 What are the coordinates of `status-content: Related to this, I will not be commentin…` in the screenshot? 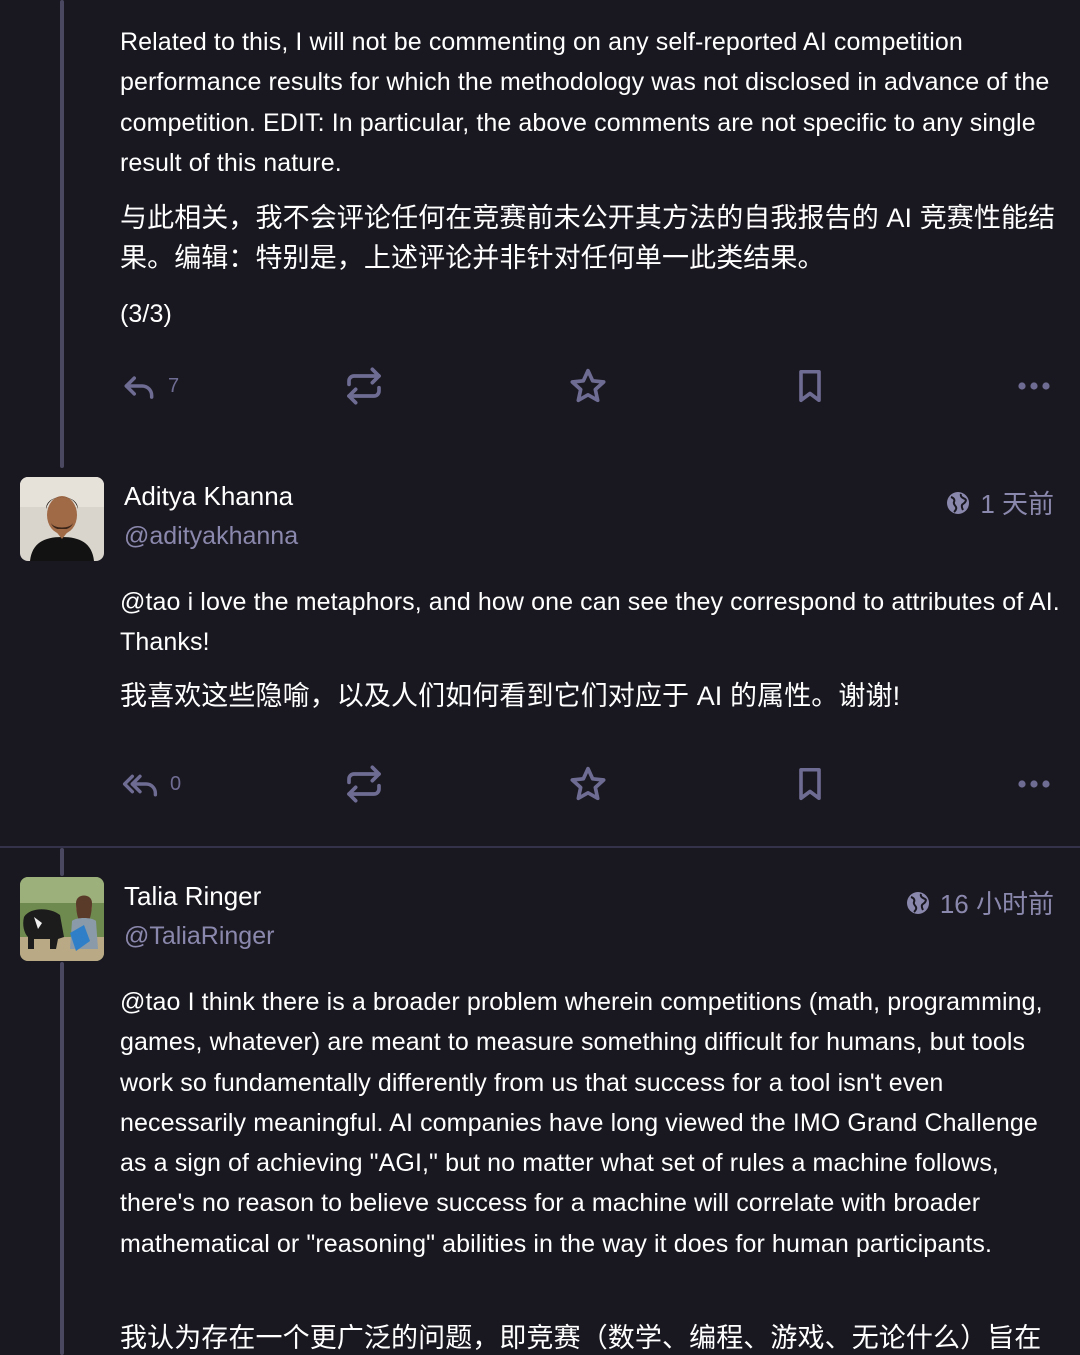 It's located at (590, 102).